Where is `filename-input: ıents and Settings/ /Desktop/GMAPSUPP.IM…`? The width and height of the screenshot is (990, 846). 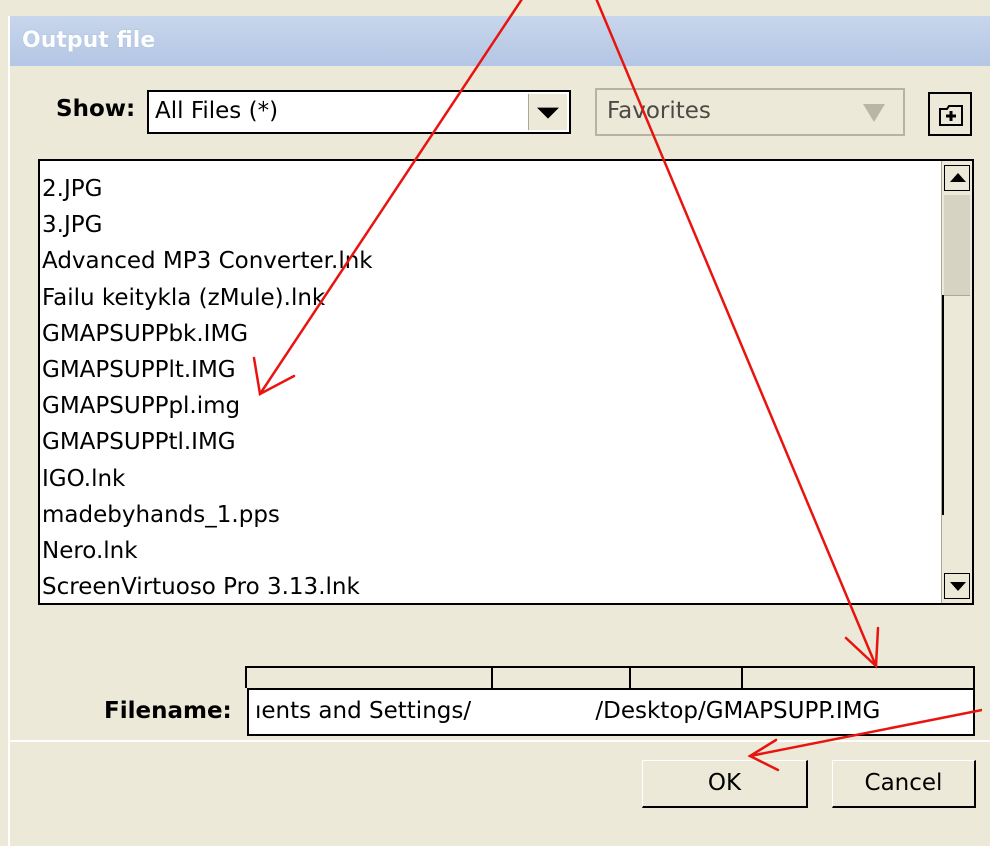
filename-input: ıents and Settings/ /Desktop/GMAPSUPP.IM… is located at coordinates (611, 712).